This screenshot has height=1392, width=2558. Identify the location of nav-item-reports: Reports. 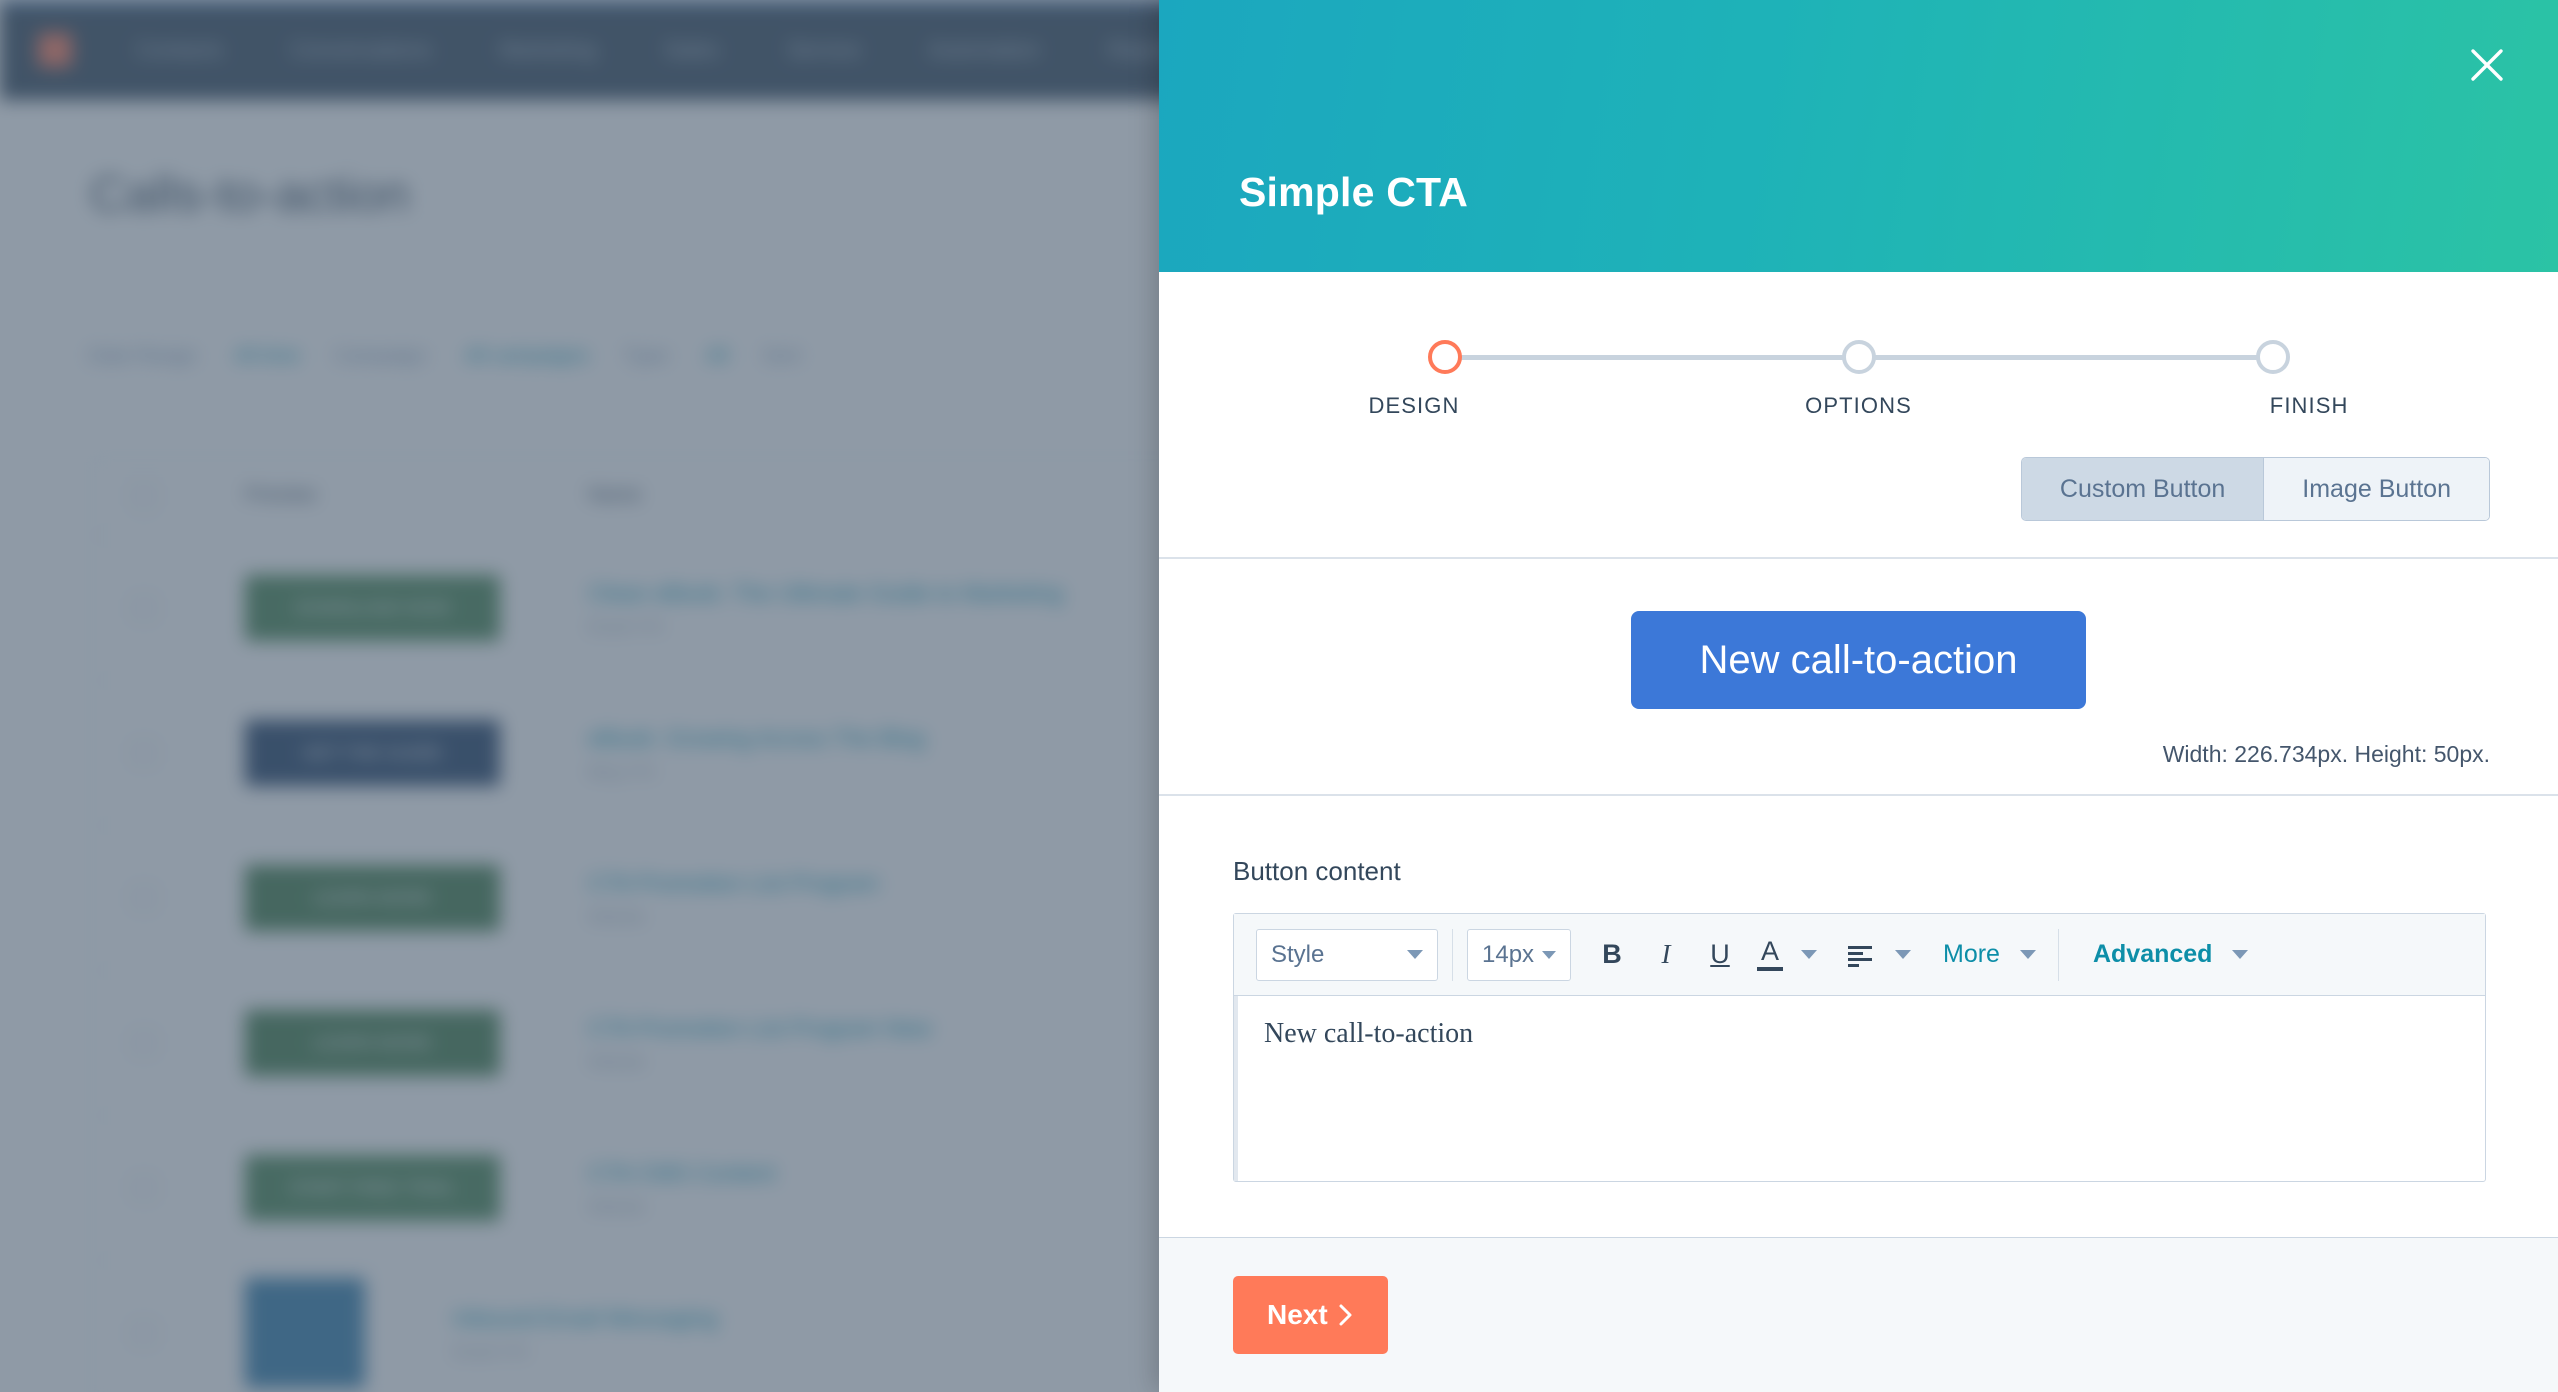
(1135, 50).